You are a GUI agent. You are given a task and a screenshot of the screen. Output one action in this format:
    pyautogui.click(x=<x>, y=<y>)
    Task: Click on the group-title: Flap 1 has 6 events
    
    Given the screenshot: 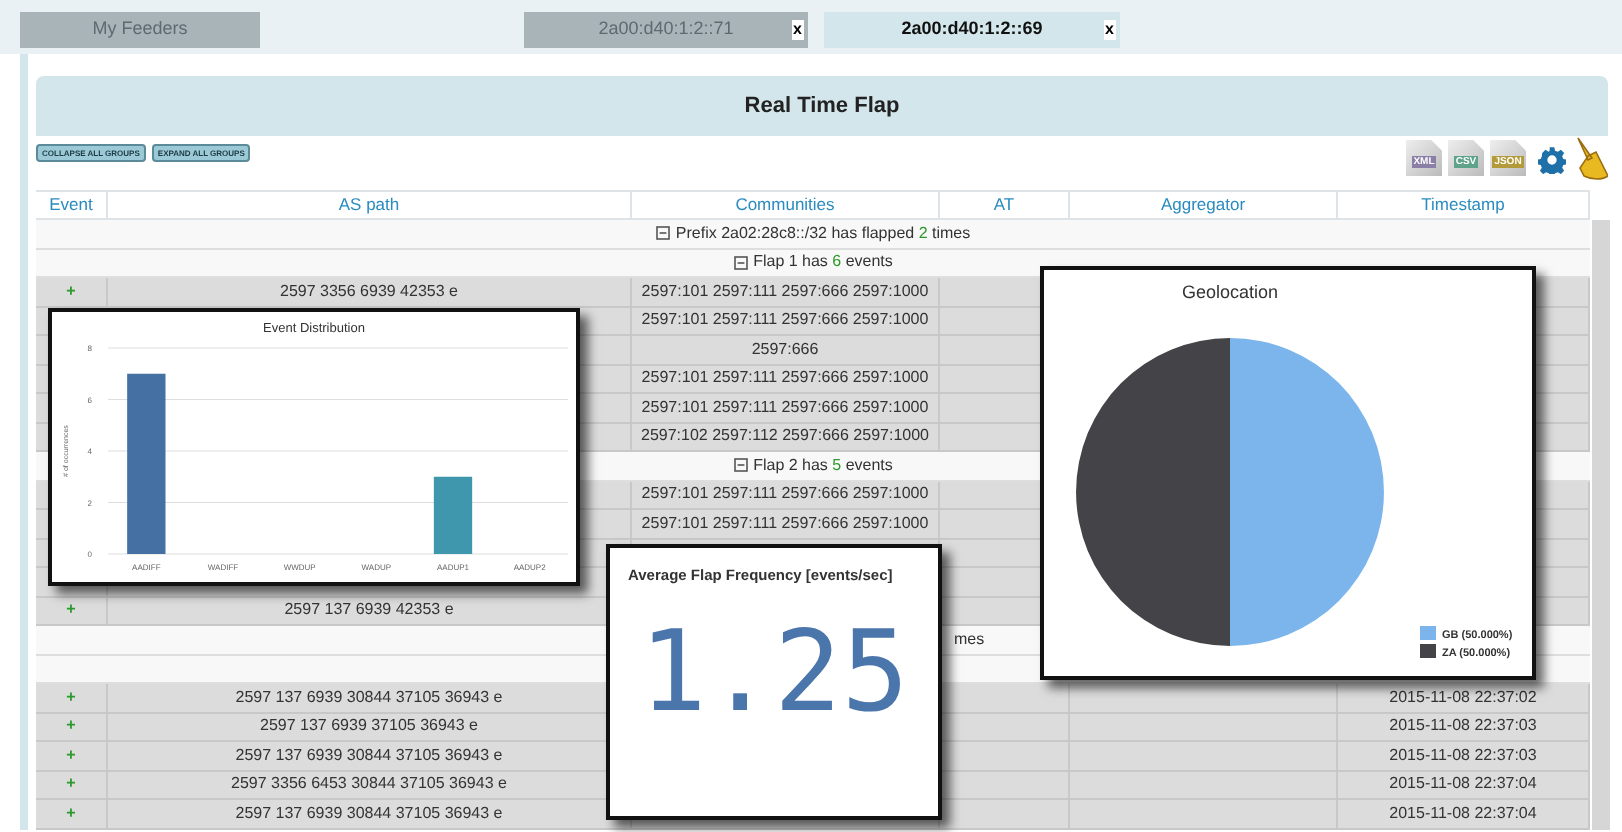 What is the action you would take?
    pyautogui.click(x=823, y=262)
    